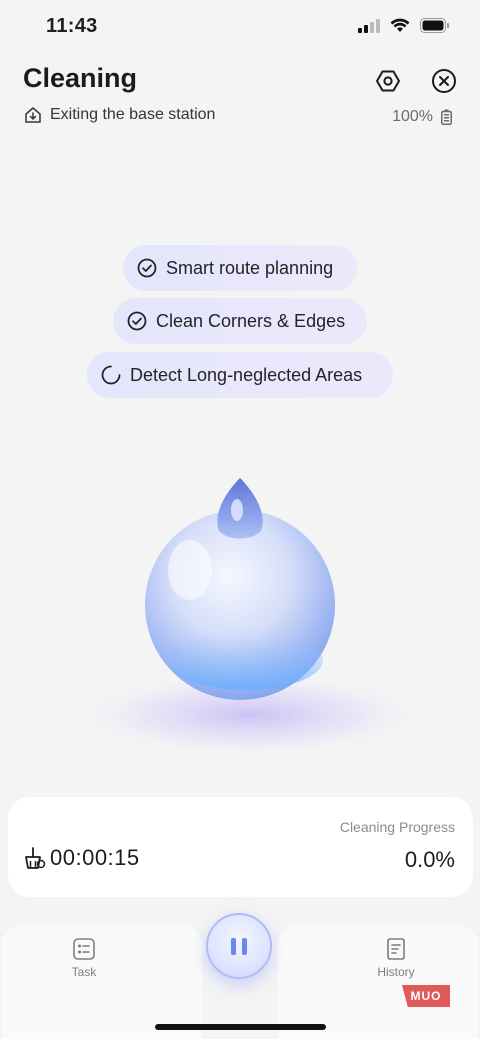 This screenshot has height=1039, width=480. What do you see at coordinates (396, 949) in the screenshot?
I see `history-document-icon` at bounding box center [396, 949].